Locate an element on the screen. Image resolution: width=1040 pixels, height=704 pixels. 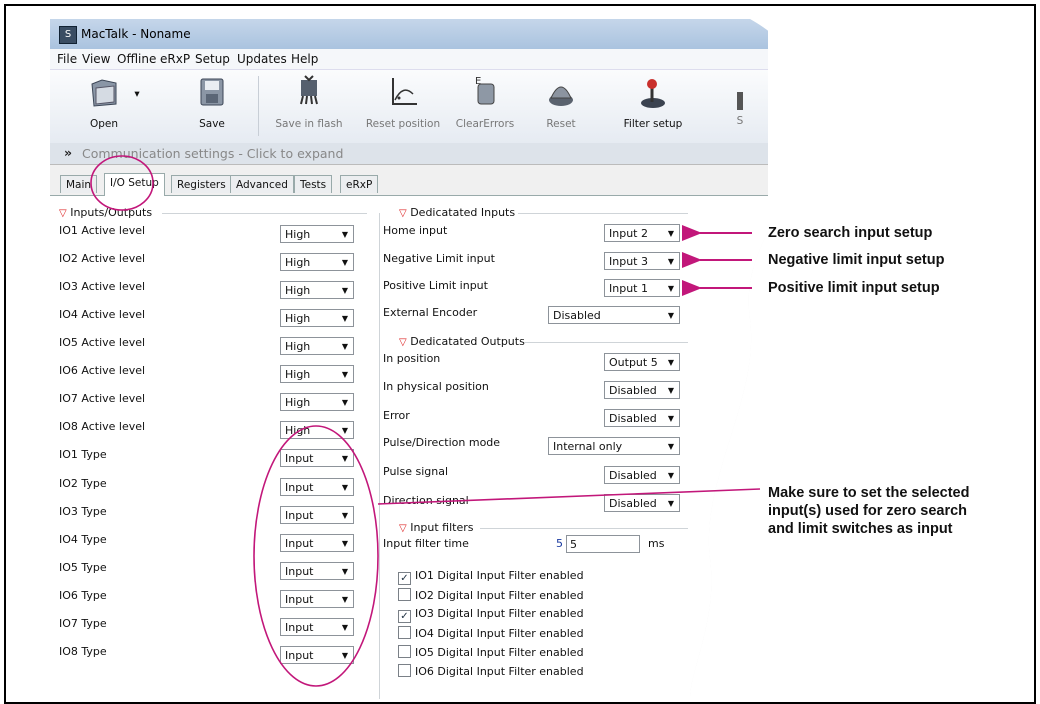
zero-search-annotation: Zero search input setup is located at coordinates (850, 233).